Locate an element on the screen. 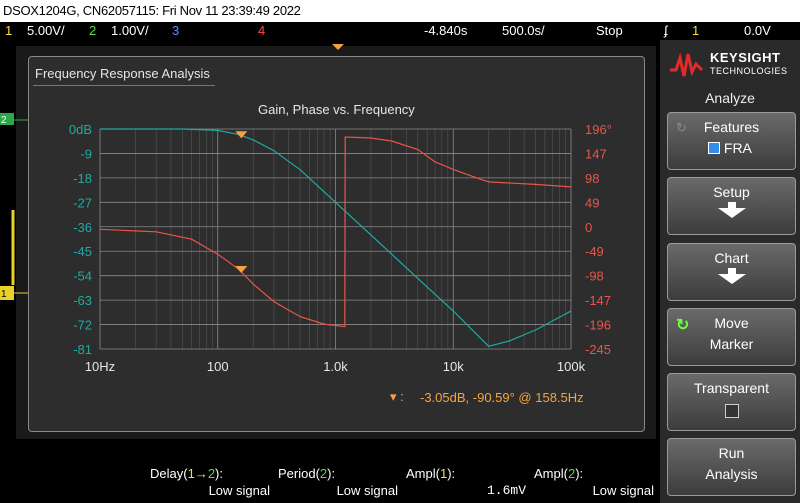 The height and width of the screenshot is (503, 800). fra-label: FRA is located at coordinates (737, 148).